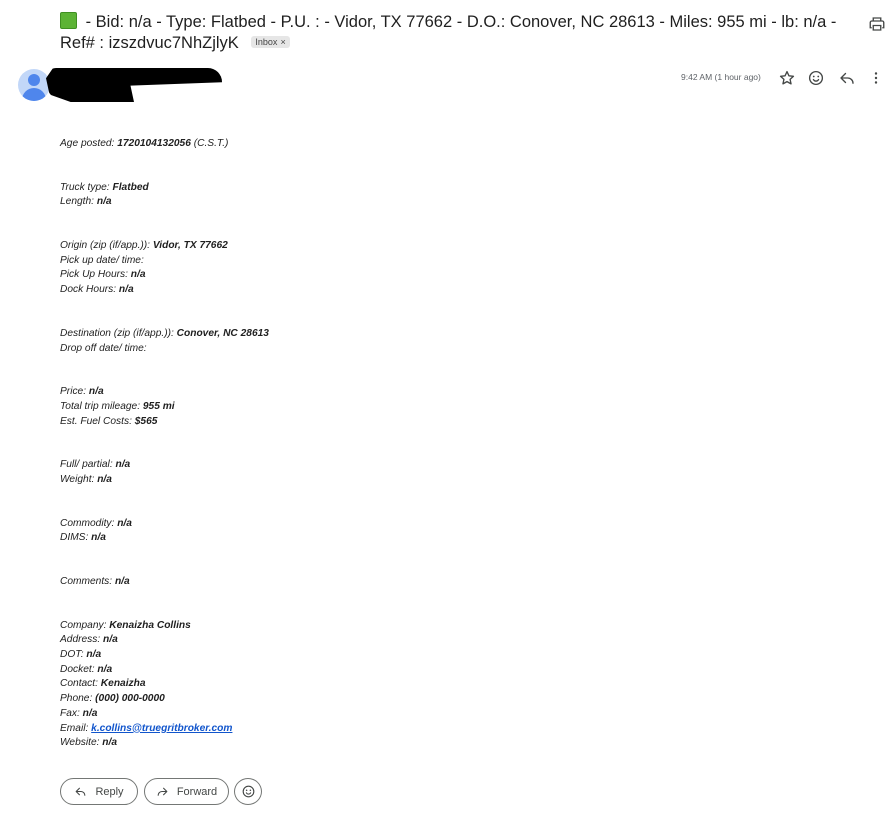 This screenshot has height=840, width=891. I want to click on forward-icon, so click(162, 791).